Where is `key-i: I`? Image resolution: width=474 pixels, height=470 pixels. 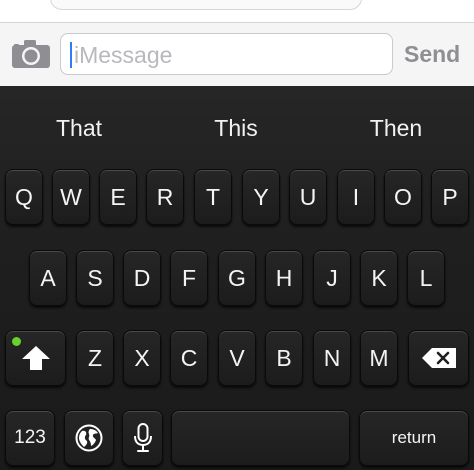
key-i: I is located at coordinates (356, 197).